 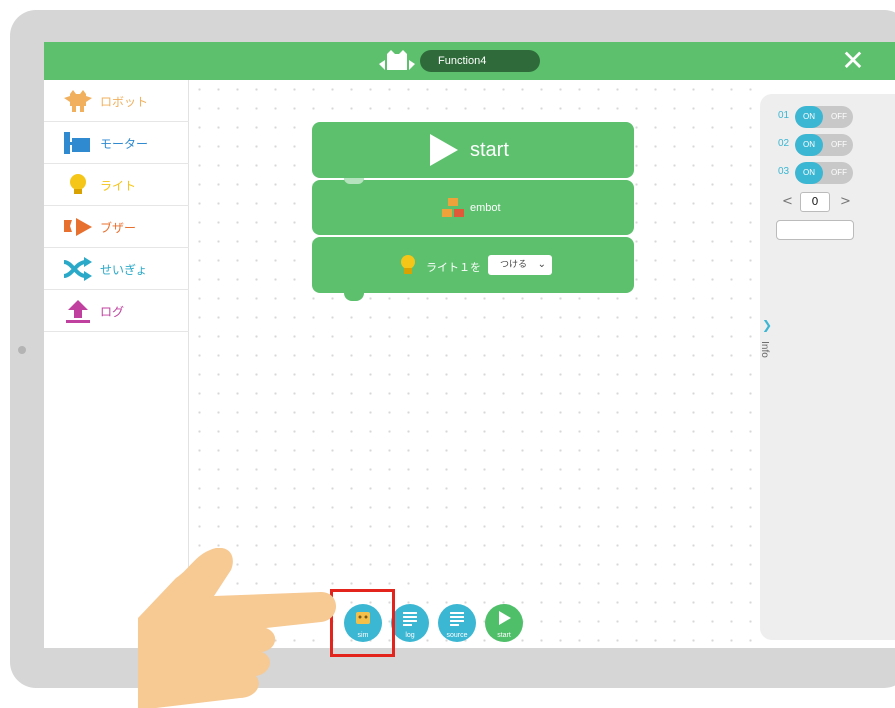 What do you see at coordinates (124, 102) in the screenshot?
I see `sidebar-item-label: ロボット` at bounding box center [124, 102].